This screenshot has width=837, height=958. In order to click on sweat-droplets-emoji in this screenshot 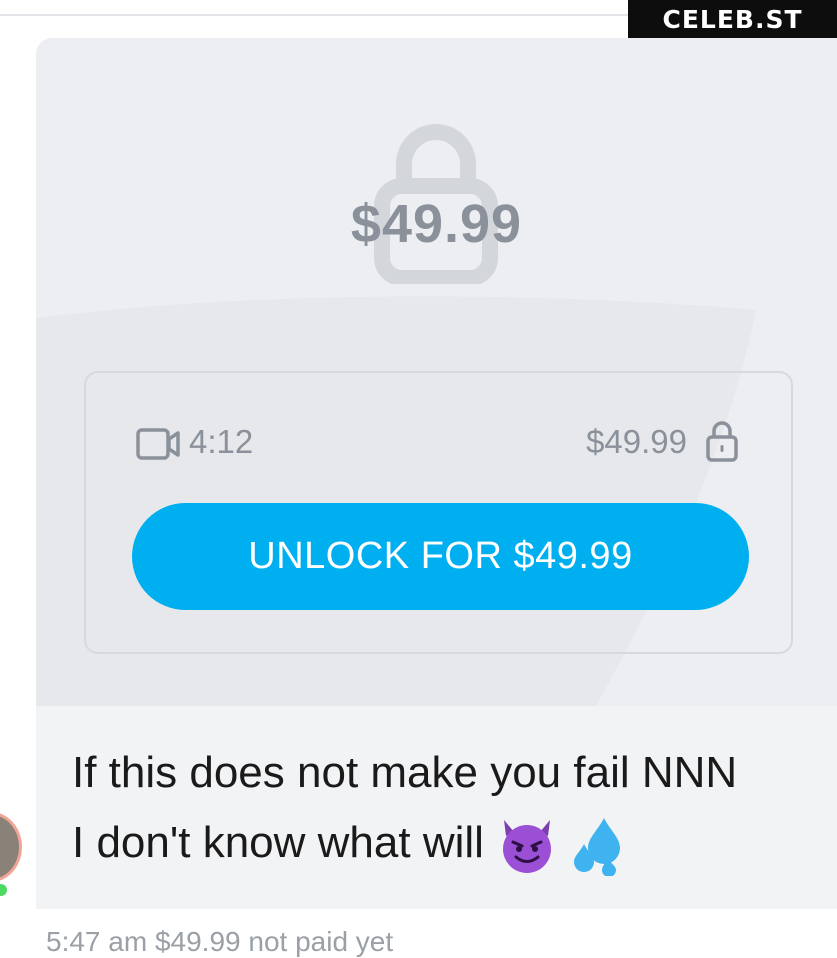, I will do `click(597, 847)`.